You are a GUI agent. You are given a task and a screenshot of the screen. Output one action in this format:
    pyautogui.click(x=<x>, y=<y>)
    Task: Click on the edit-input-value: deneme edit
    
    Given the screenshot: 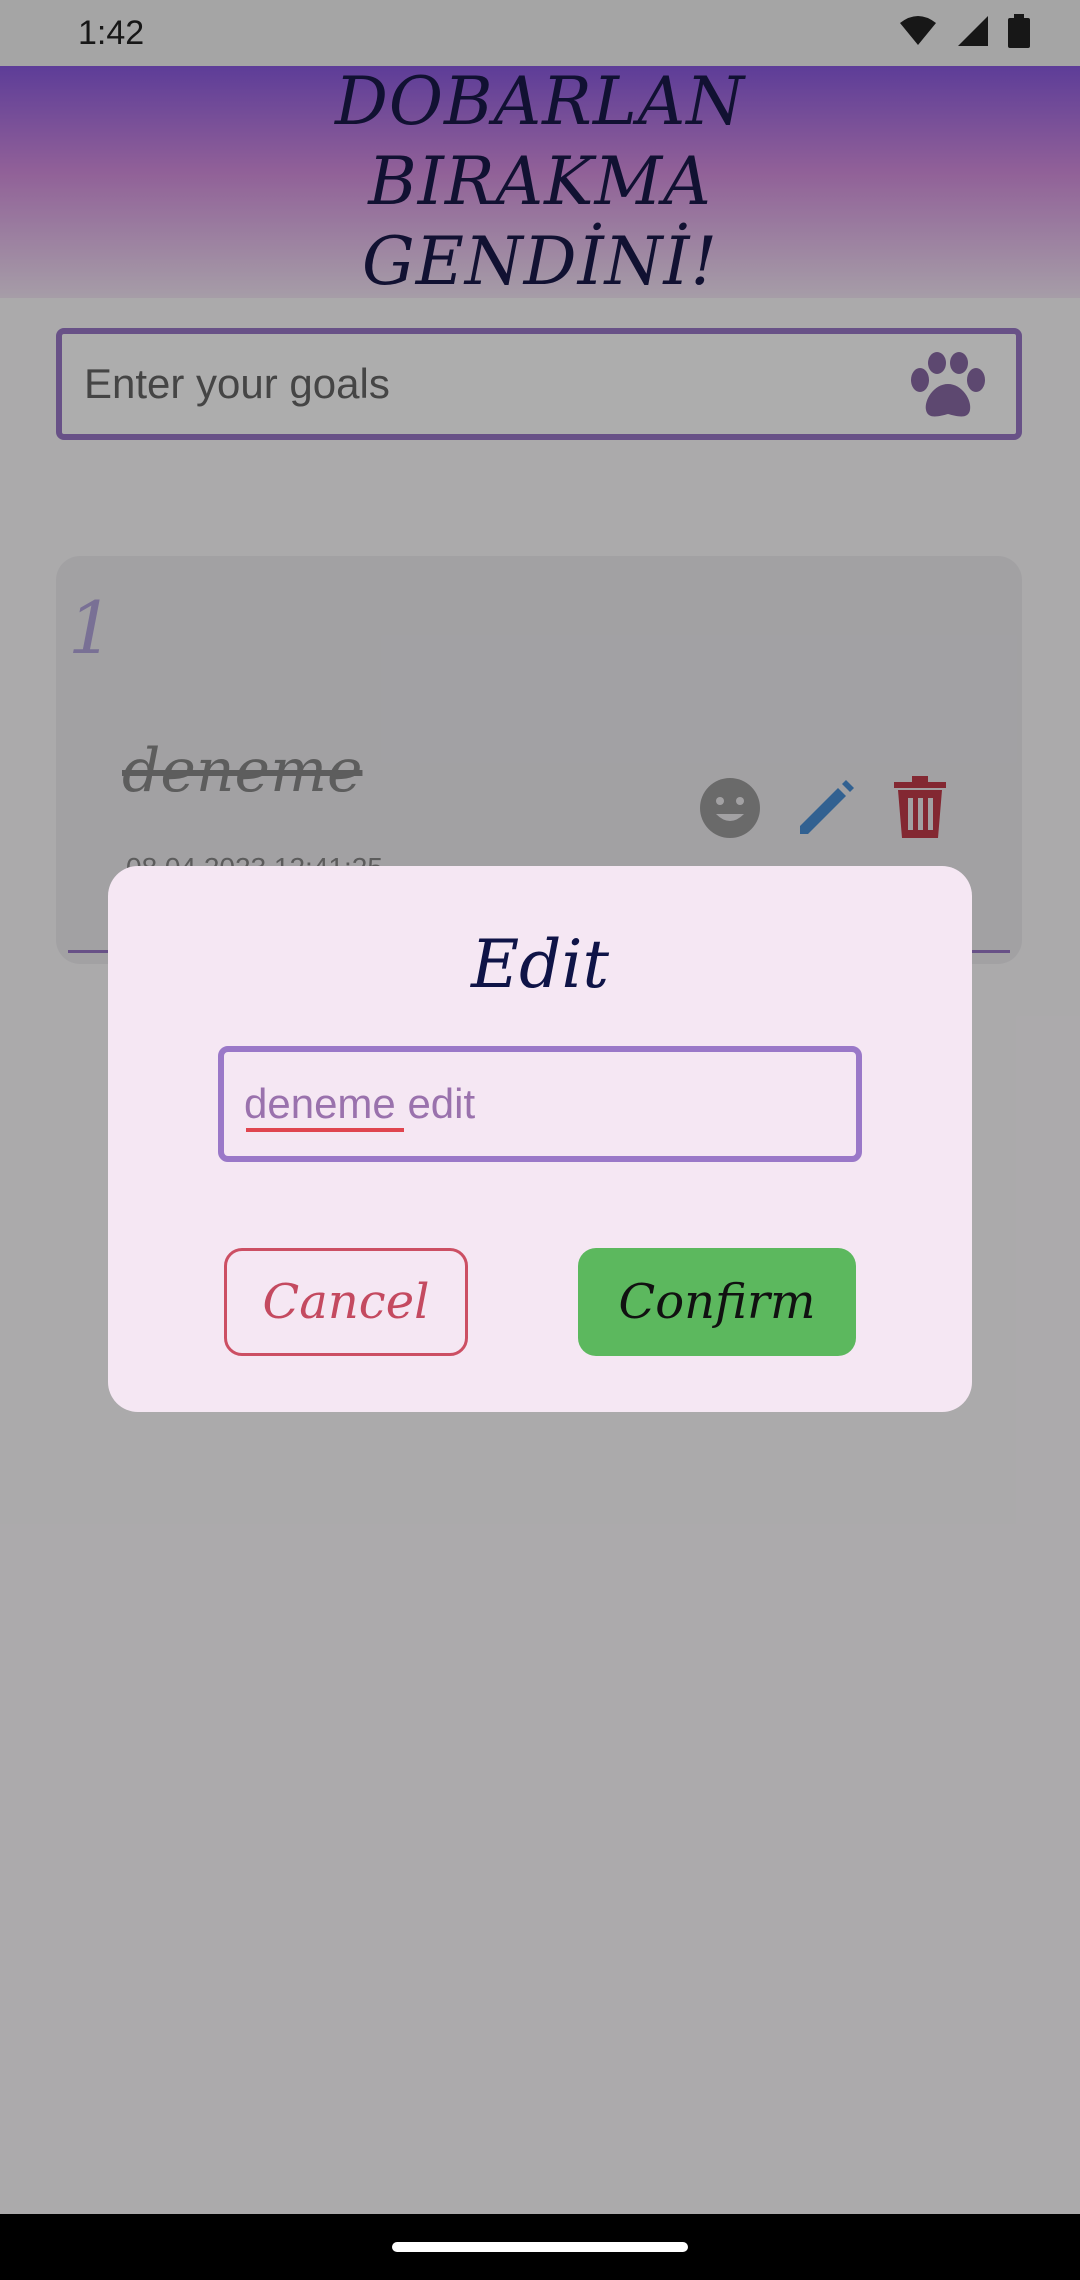 What is the action you would take?
    pyautogui.click(x=360, y=1103)
    